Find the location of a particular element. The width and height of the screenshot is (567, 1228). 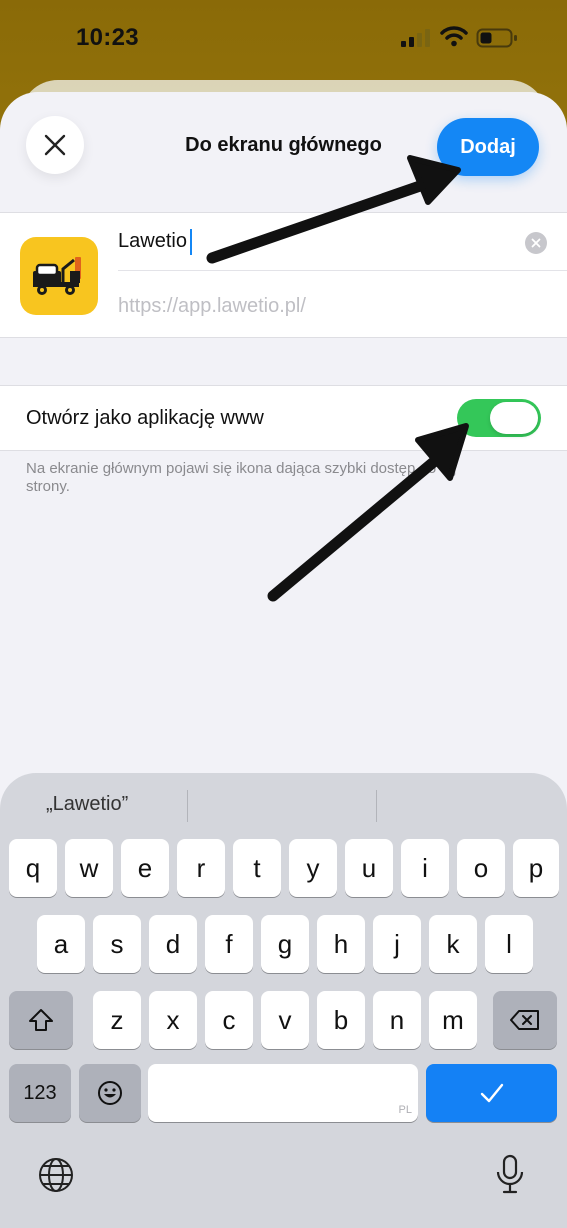

shift-key is located at coordinates (41, 1020).